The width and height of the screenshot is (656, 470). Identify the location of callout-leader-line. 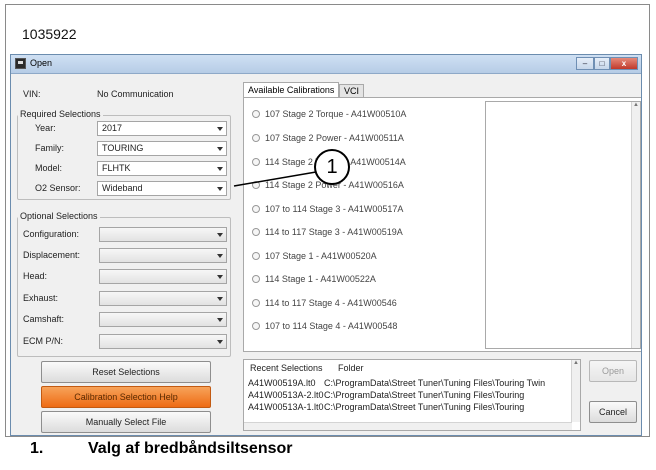
(275, 179).